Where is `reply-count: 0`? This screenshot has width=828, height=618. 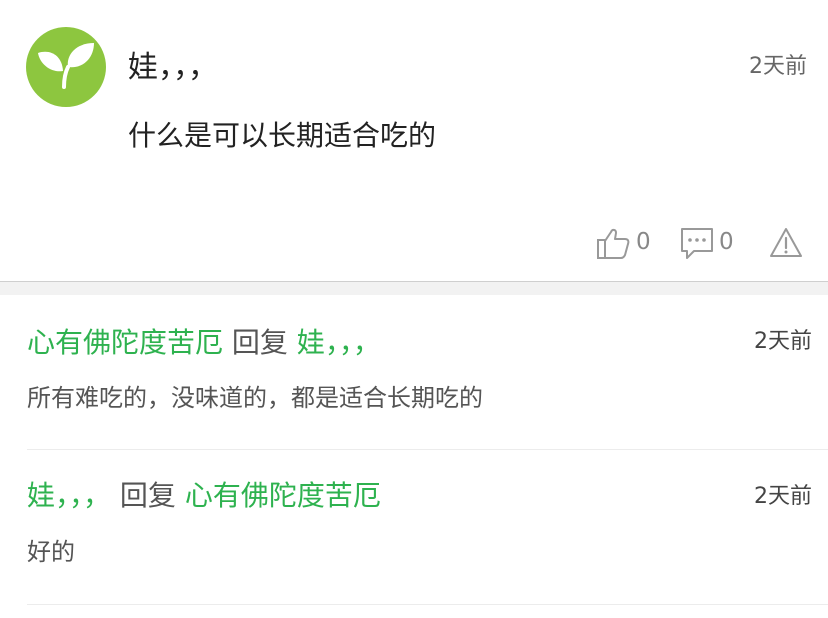
reply-count: 0 is located at coordinates (726, 242).